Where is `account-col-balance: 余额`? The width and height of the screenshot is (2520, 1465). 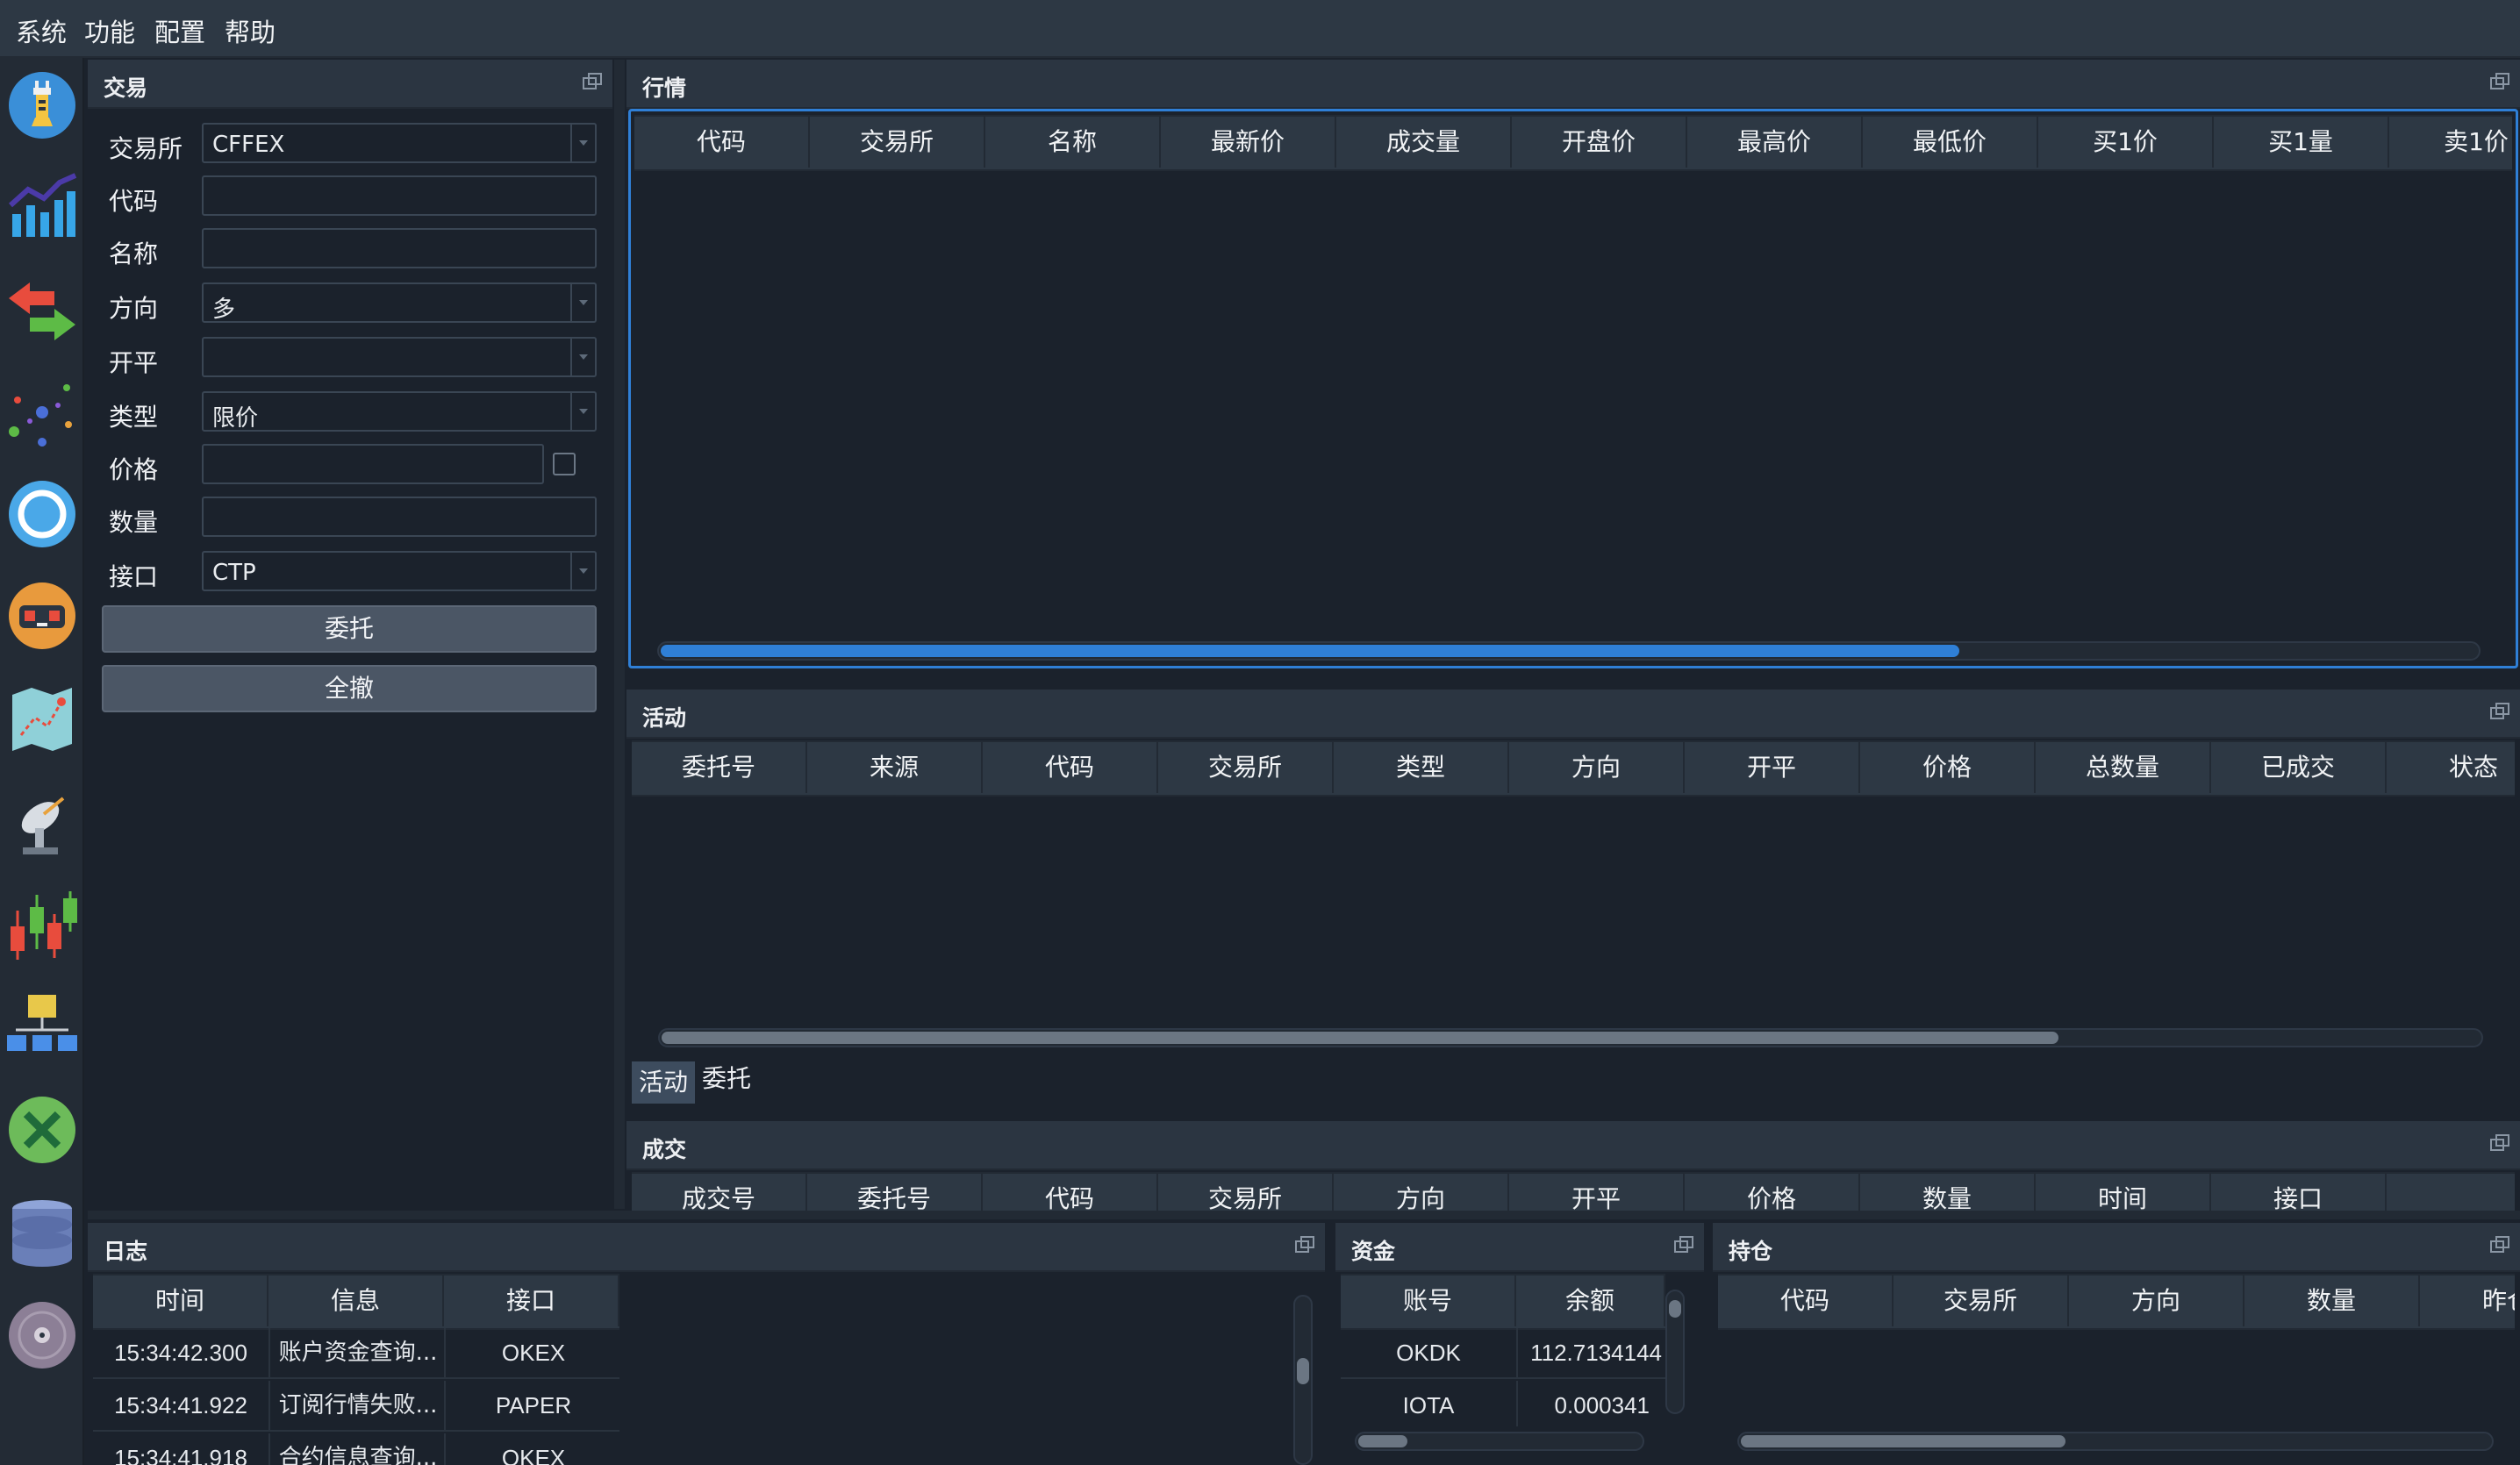 account-col-balance: 余额 is located at coordinates (1590, 1301).